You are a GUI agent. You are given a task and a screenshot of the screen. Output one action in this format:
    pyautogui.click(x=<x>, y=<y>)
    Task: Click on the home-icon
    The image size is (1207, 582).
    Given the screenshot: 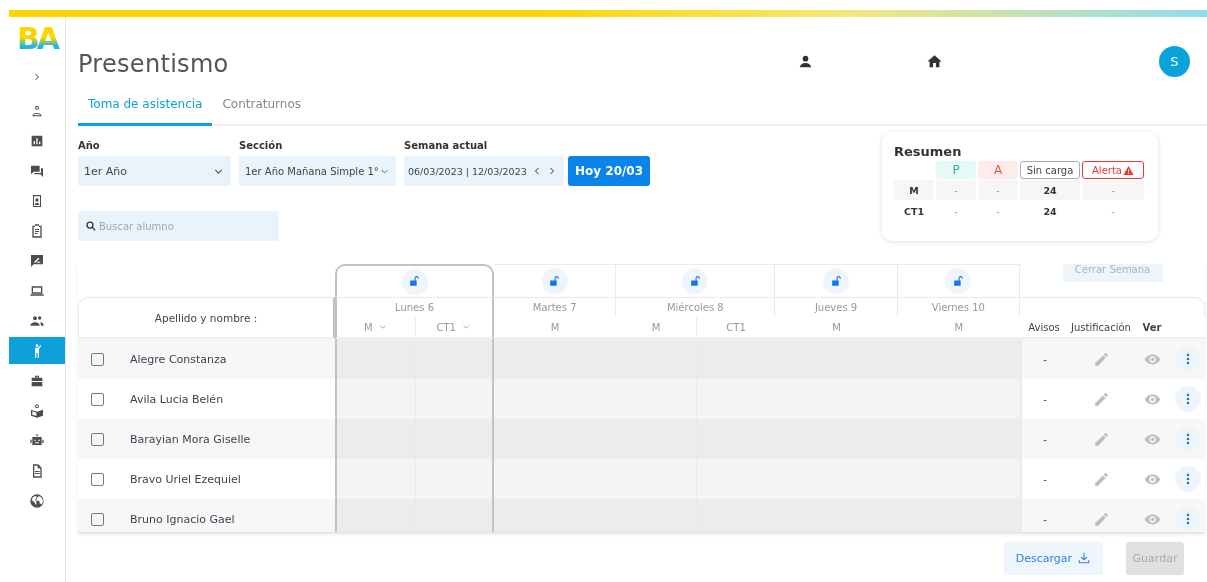 What is the action you would take?
    pyautogui.click(x=934, y=61)
    